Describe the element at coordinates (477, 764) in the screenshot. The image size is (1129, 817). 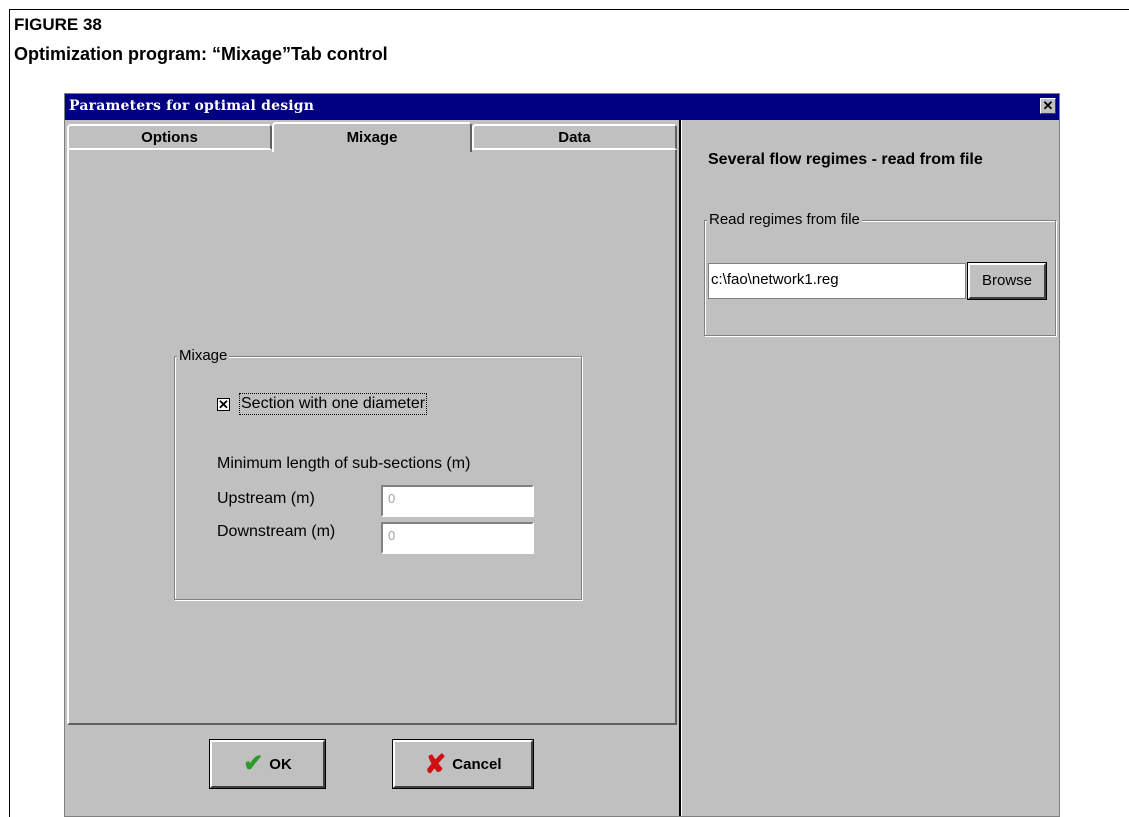
I see `cancel-button-label: Cancel` at that location.